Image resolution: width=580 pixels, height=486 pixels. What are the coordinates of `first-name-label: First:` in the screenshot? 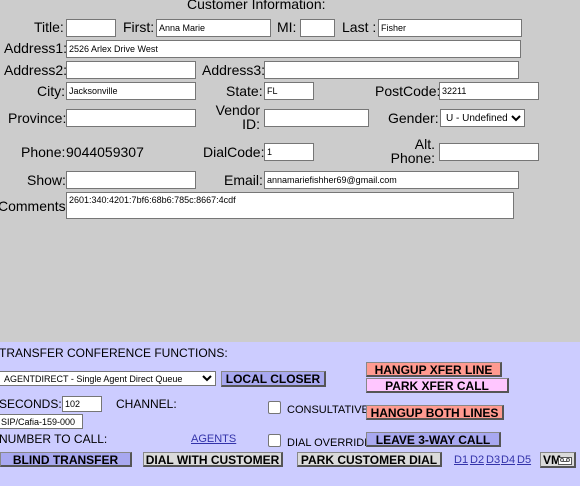 It's located at (139, 27).